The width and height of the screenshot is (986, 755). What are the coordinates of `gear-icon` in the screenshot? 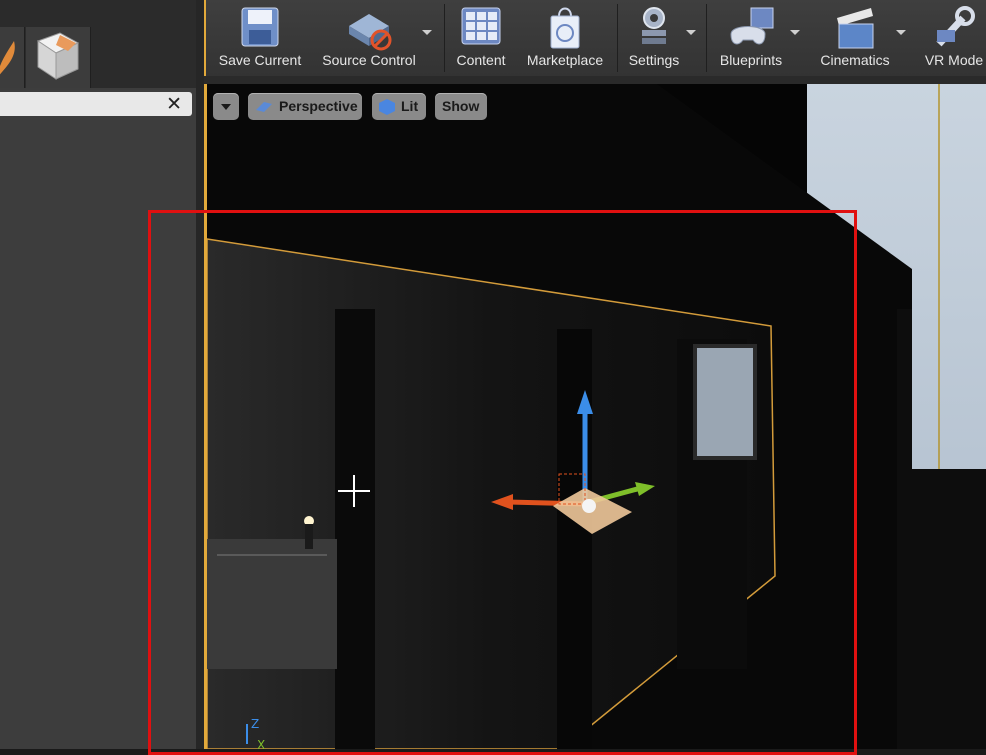 It's located at (654, 25).